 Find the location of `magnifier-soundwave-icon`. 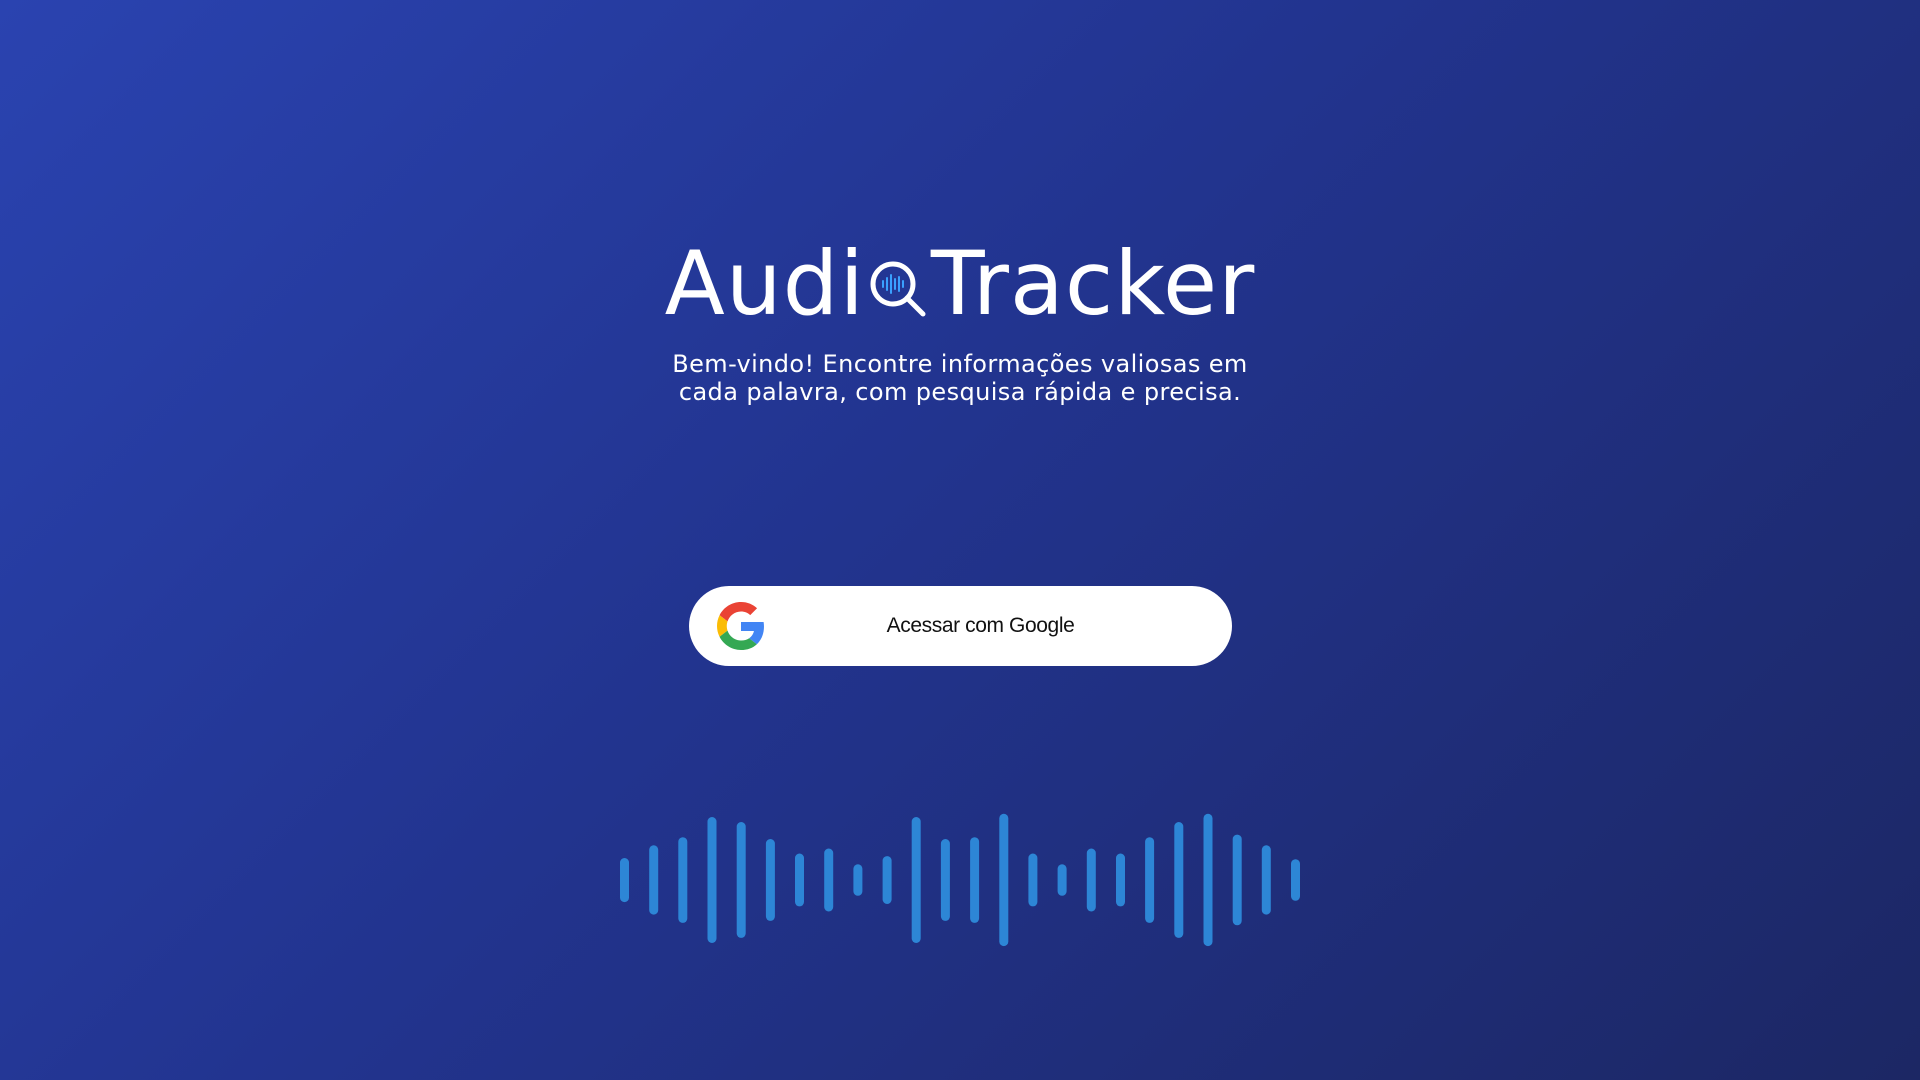

magnifier-soundwave-icon is located at coordinates (898, 289).